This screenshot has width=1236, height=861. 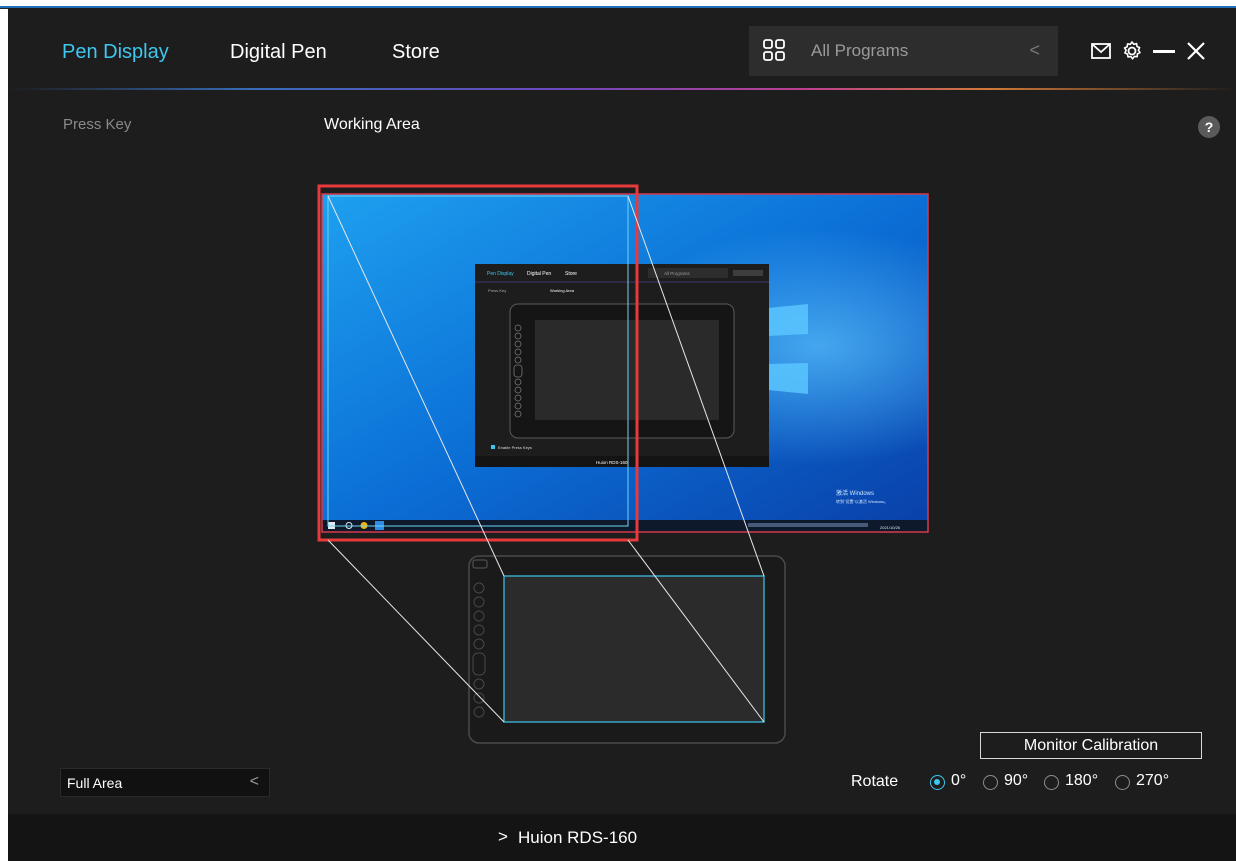 What do you see at coordinates (890, 527) in the screenshot?
I see `taskbar-date: 2021/10/26` at bounding box center [890, 527].